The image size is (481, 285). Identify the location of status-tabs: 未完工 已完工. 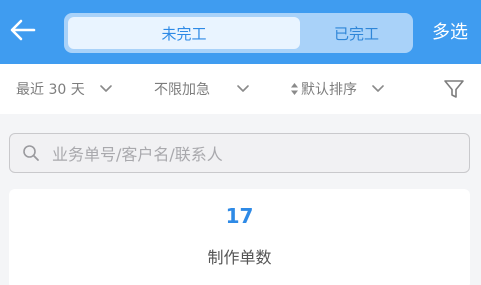
(238, 33).